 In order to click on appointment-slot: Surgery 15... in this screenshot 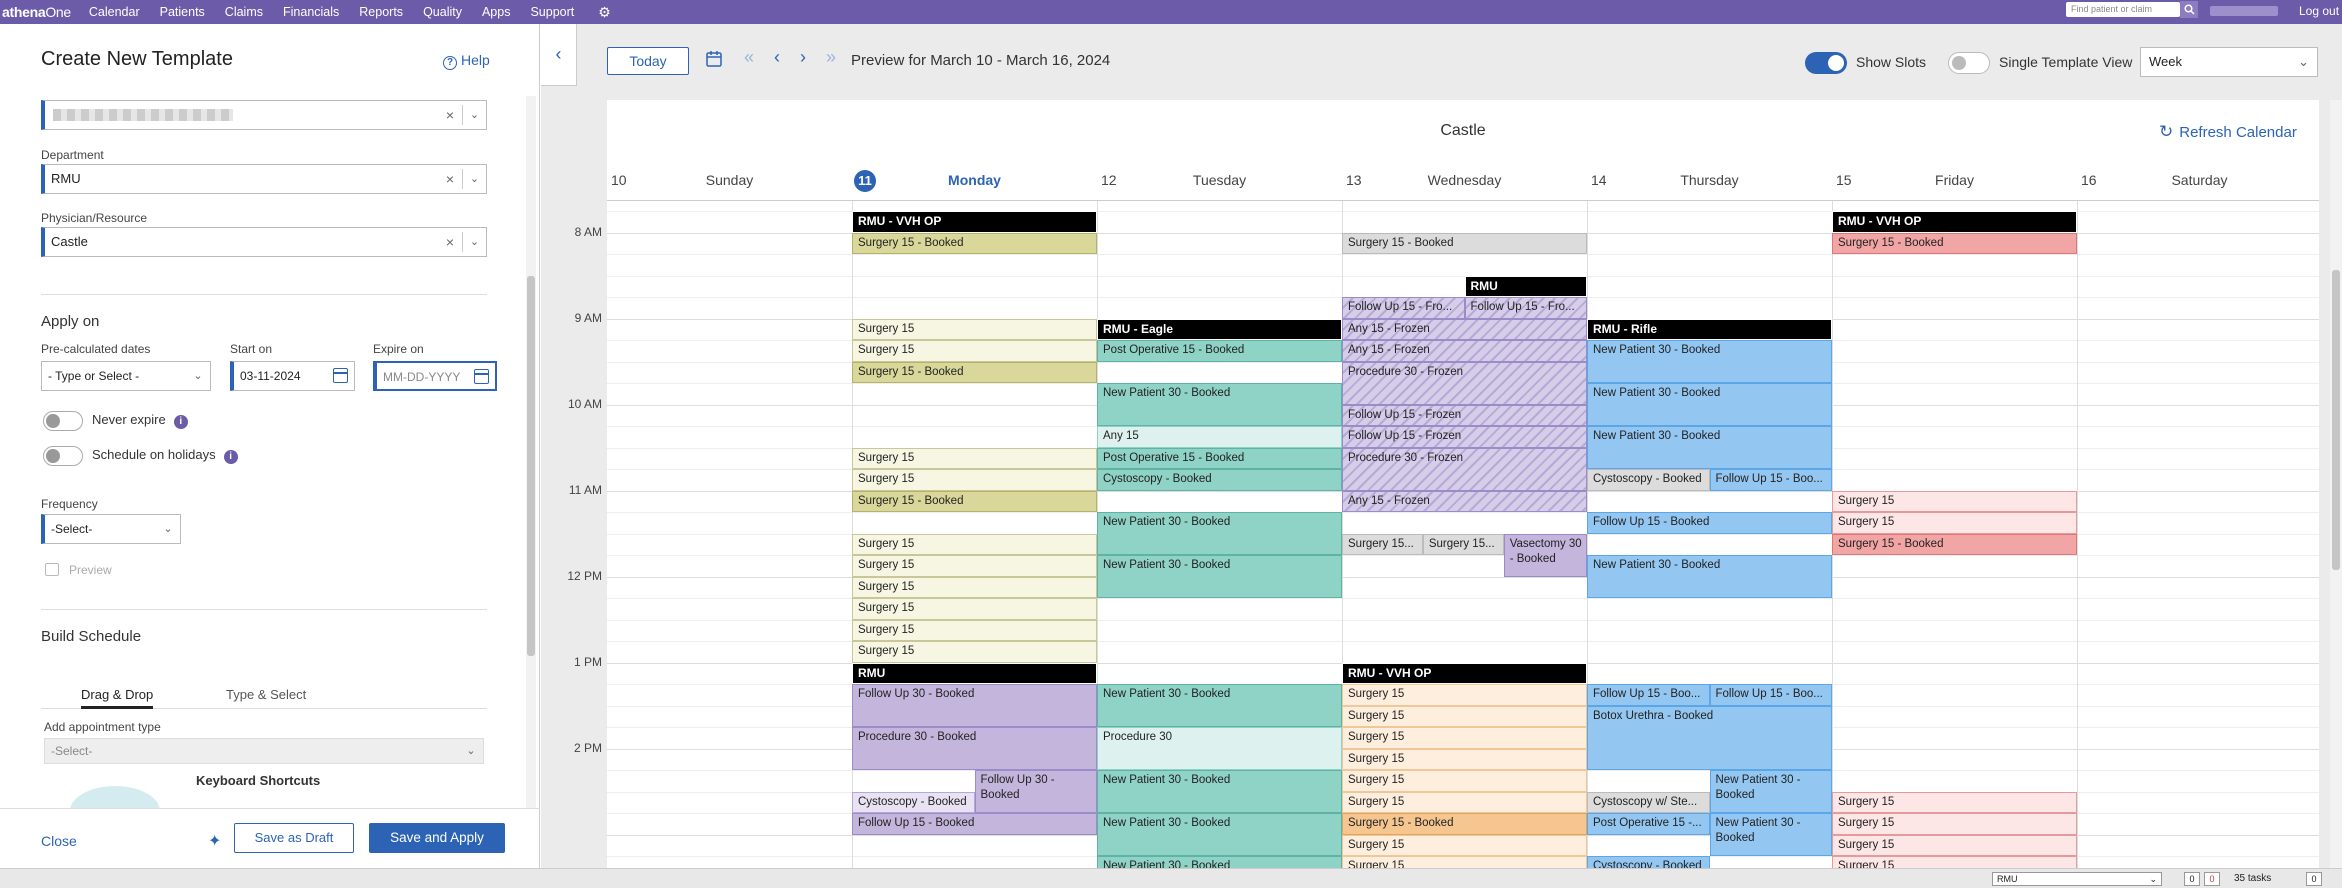, I will do `click(1463, 544)`.